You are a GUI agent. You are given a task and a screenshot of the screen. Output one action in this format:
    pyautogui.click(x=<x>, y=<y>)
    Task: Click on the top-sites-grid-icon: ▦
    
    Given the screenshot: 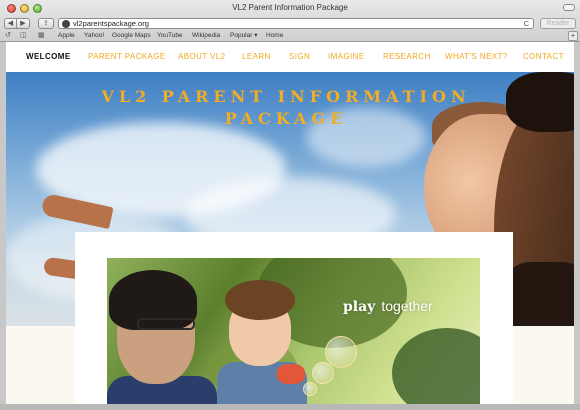 What is the action you would take?
    pyautogui.click(x=41, y=36)
    